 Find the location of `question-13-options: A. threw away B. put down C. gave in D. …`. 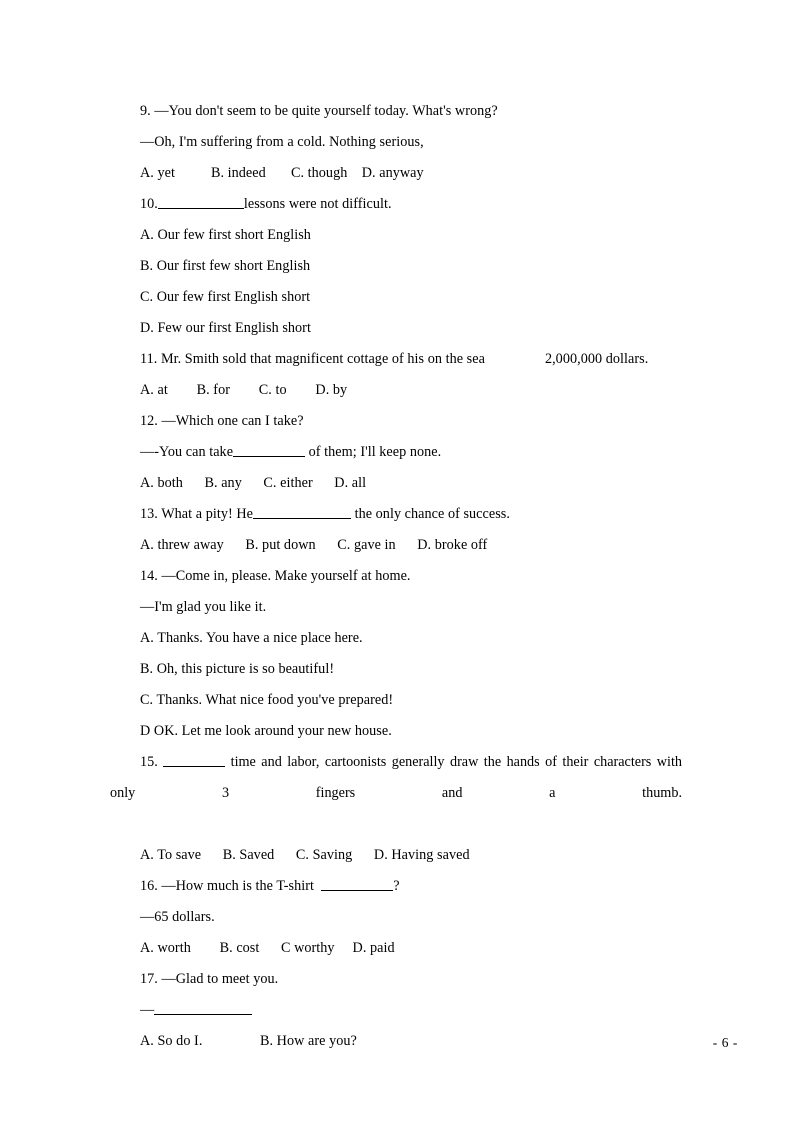

question-13-options: A. threw away B. put down C. gave in D. … is located at coordinates (314, 545).